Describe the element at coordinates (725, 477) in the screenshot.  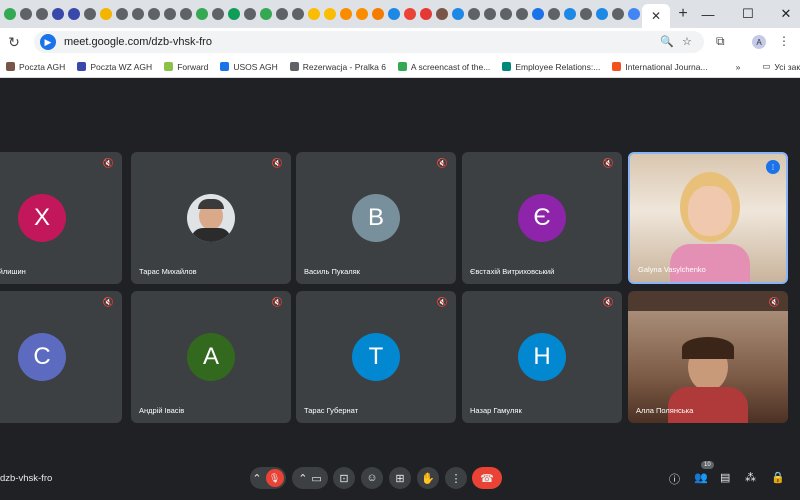
I see `chat-icon: ▤` at that location.